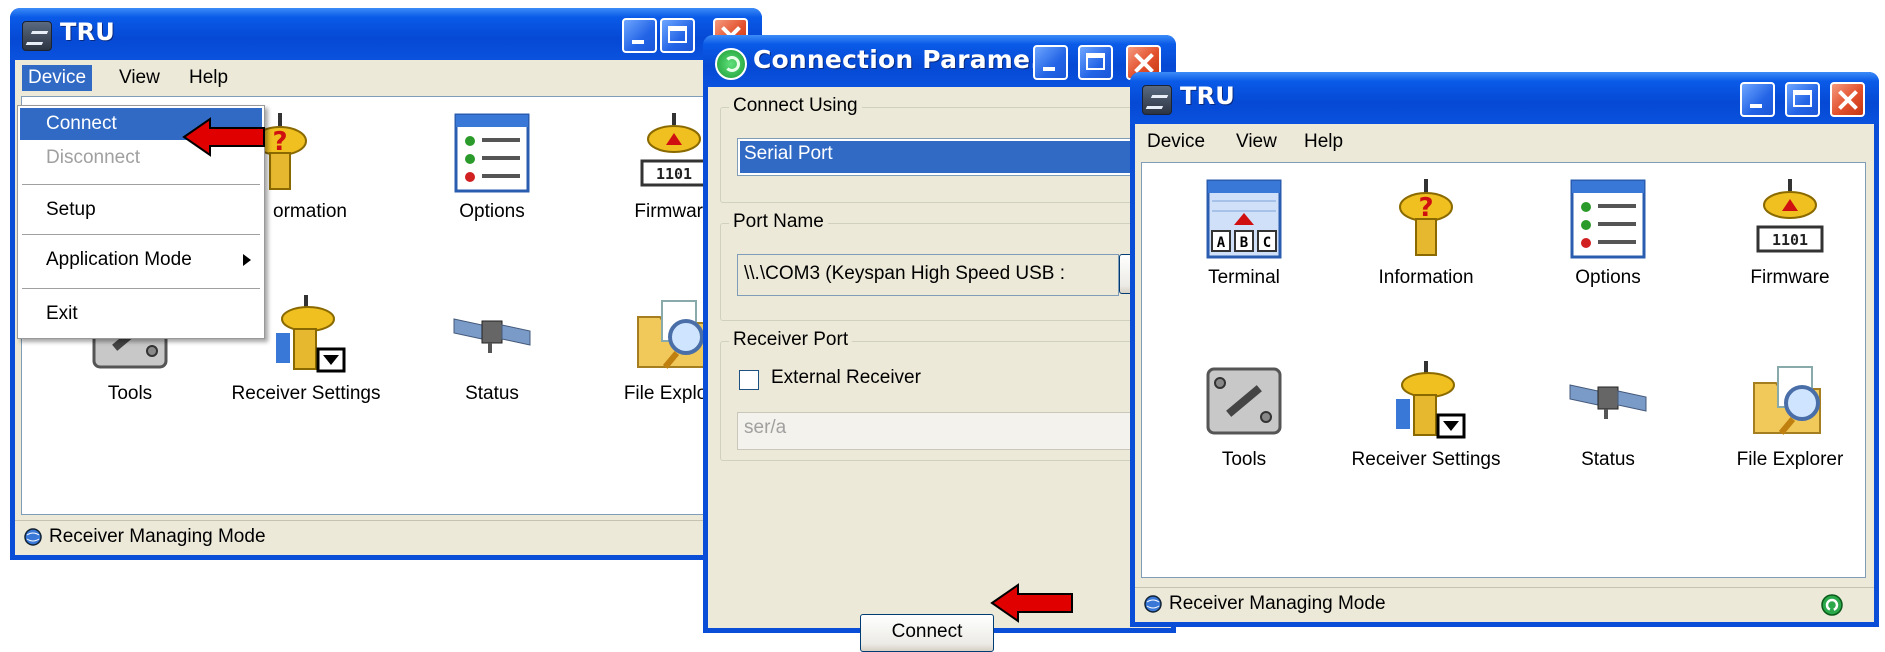 The image size is (1885, 652). I want to click on port-name-field: \\.\COM3 (Keyspan High Speed USB :, so click(928, 275).